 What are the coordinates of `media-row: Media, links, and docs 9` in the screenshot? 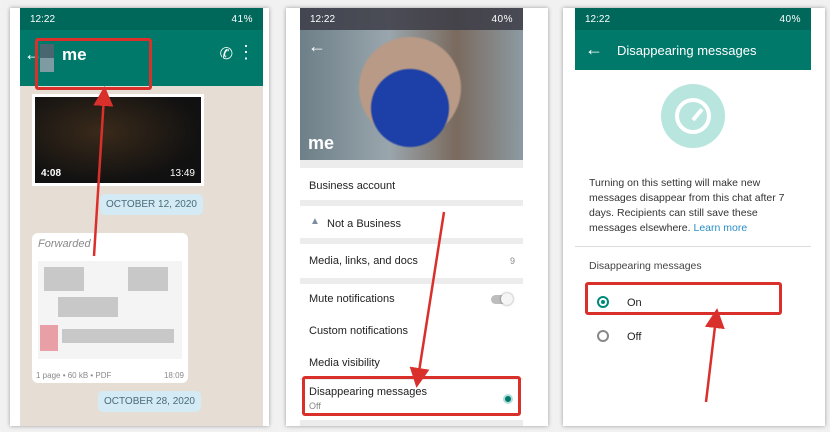 It's located at (411, 261).